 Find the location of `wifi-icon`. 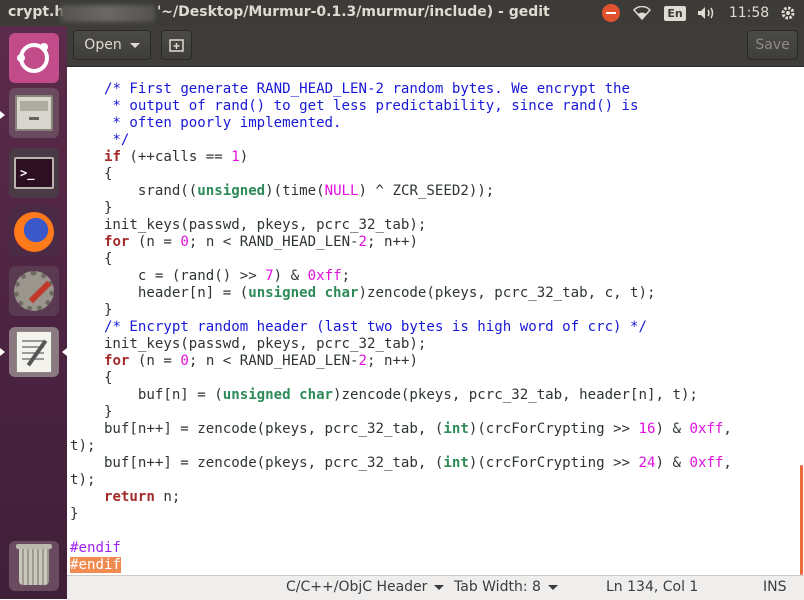

wifi-icon is located at coordinates (642, 13).